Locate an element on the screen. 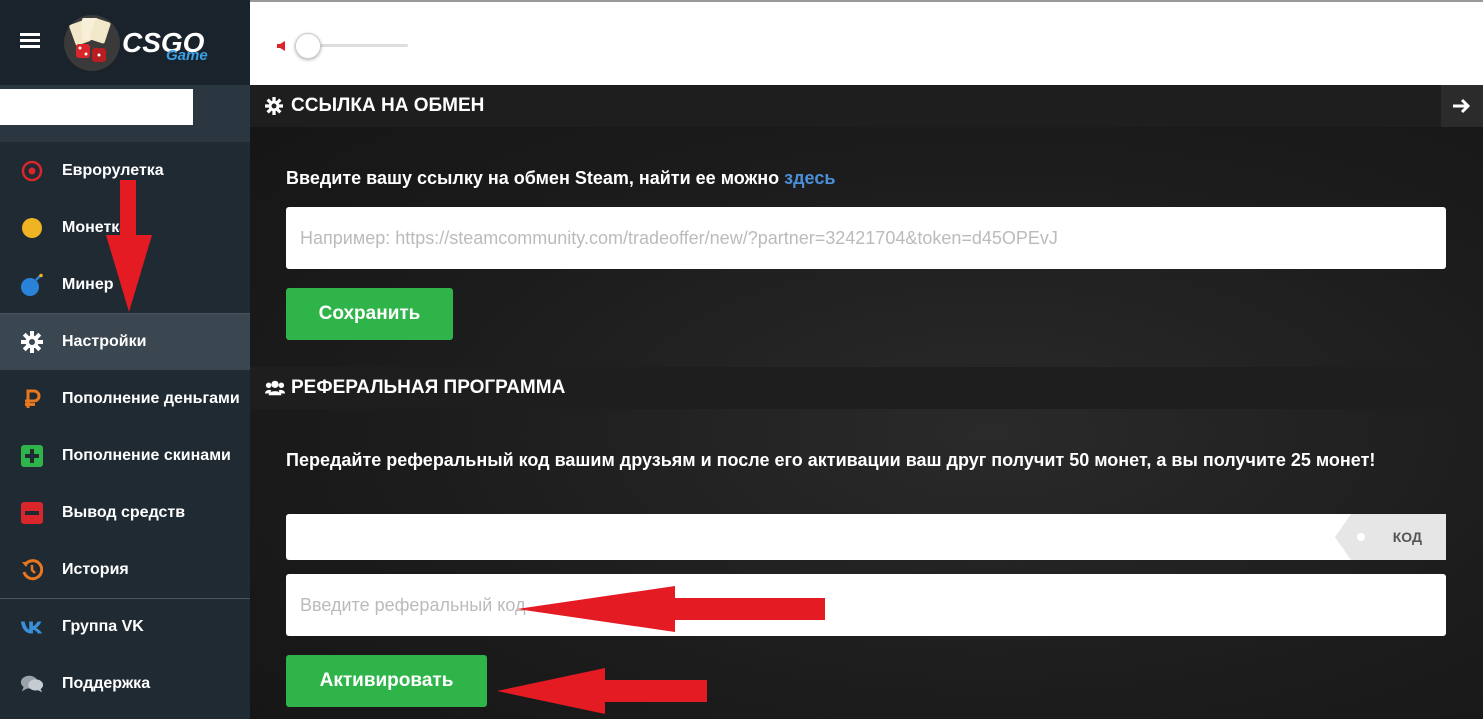 This screenshot has height=719, width=1483. section-title: РЕФЕРАЛЬНАЯ ПРОГРАММА is located at coordinates (428, 387).